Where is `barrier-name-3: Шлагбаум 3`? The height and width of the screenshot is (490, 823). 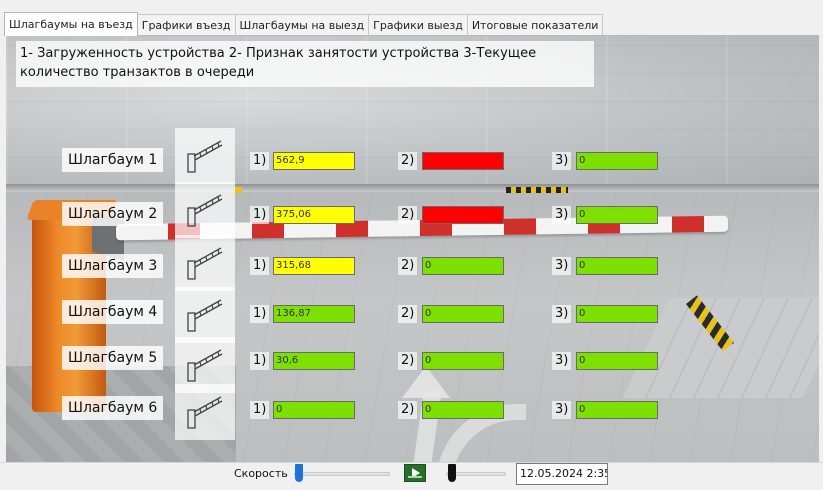 barrier-name-3: Шлагбаум 3 is located at coordinates (113, 266).